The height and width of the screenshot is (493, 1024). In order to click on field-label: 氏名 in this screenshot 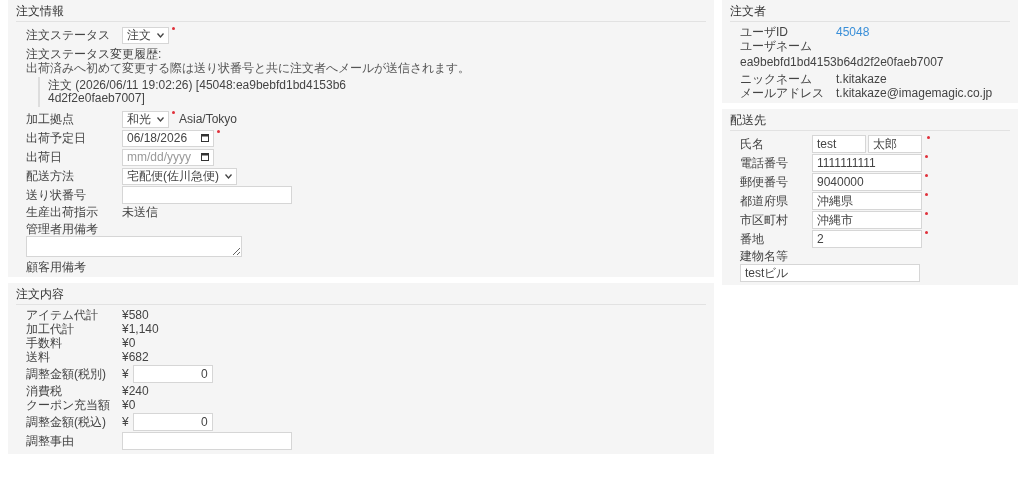, I will do `click(752, 144)`.